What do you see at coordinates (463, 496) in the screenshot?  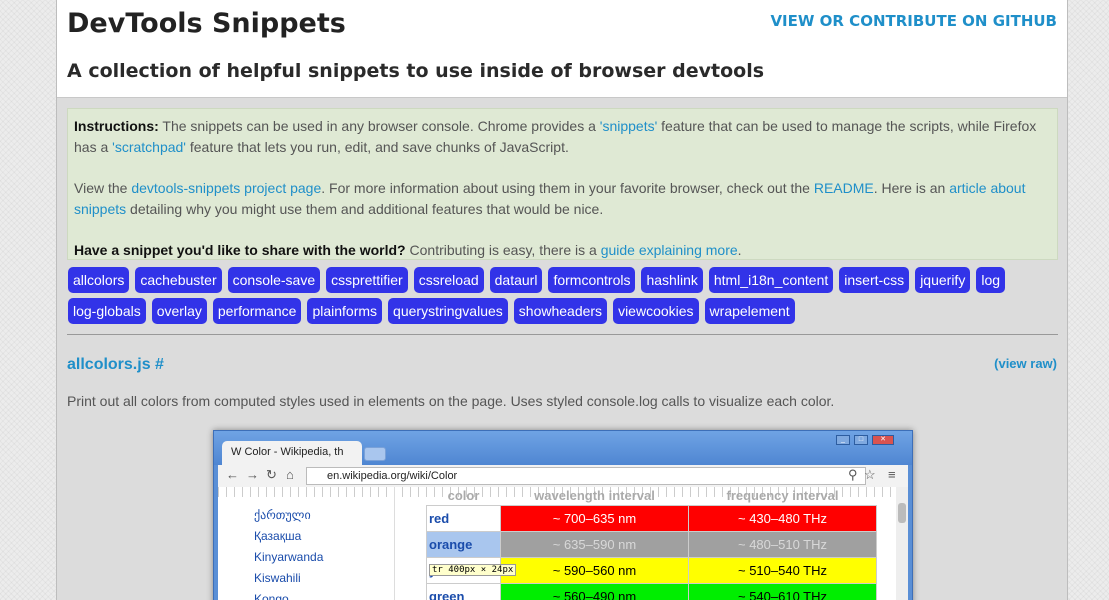 I see `table-header-cell: color` at bounding box center [463, 496].